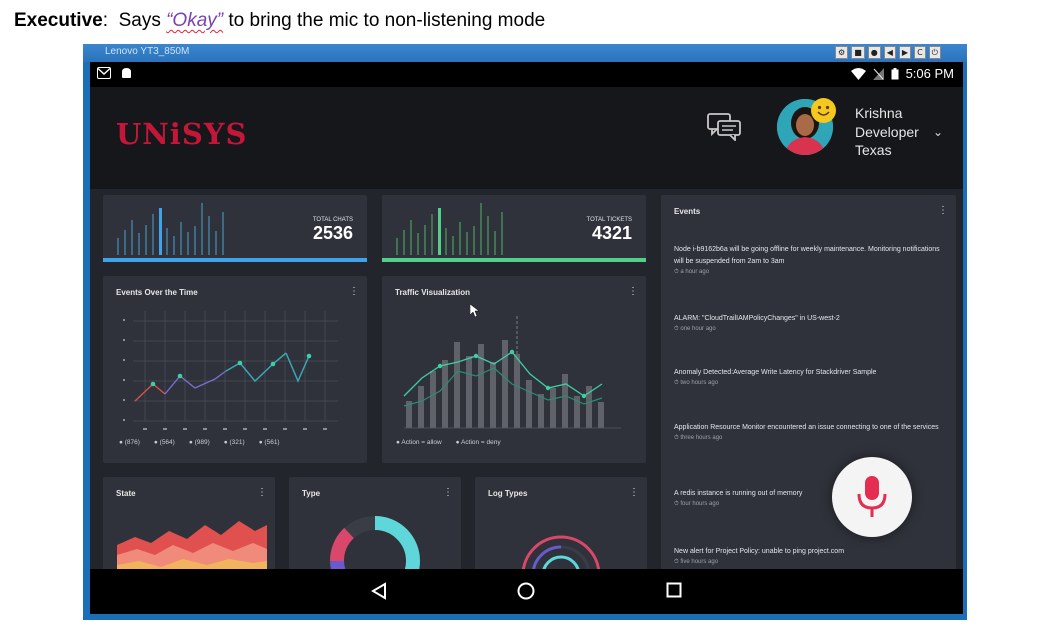  What do you see at coordinates (170, 229) in the screenshot?
I see `chats-sparkbars` at bounding box center [170, 229].